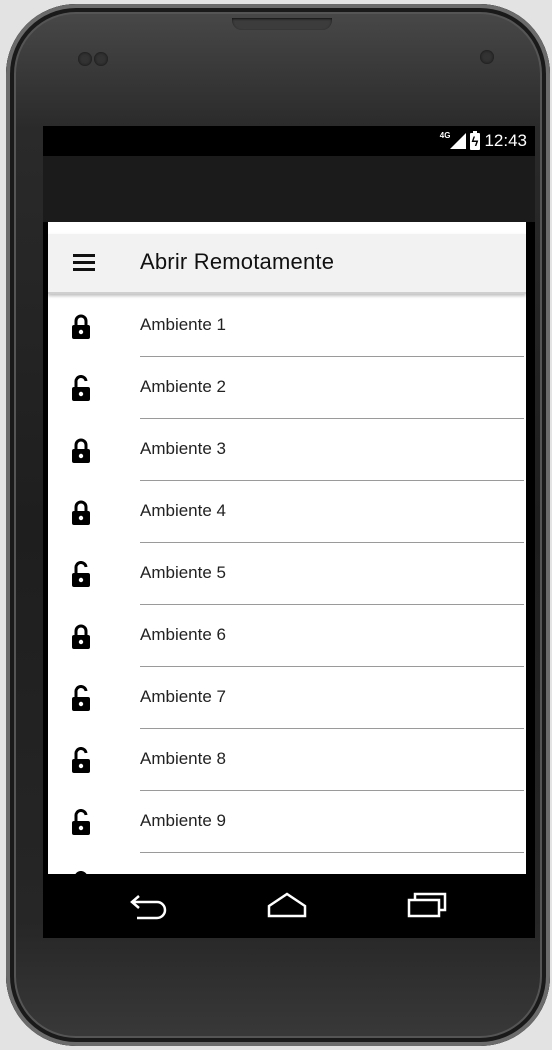  What do you see at coordinates (289, 141) in the screenshot?
I see `status-bar: 4G ϟ 12:43` at bounding box center [289, 141].